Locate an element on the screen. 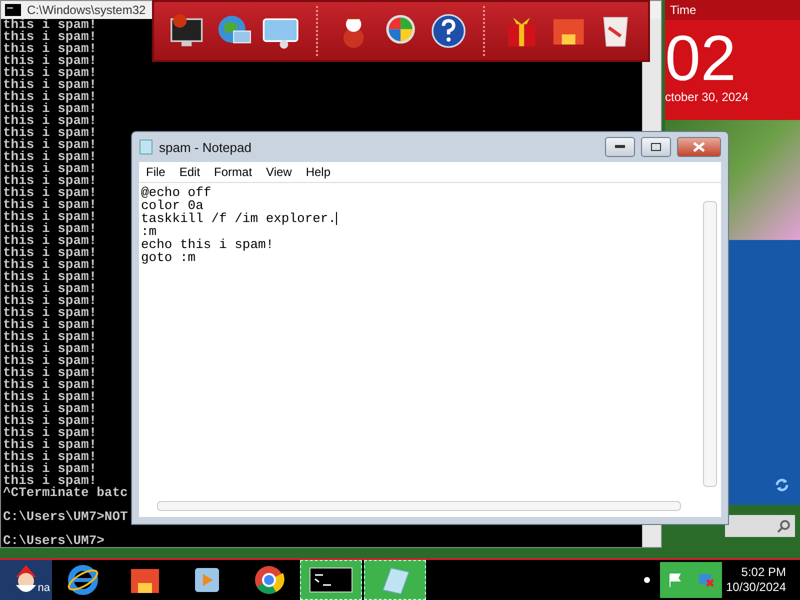 This screenshot has width=800, height=600. text-line: @echo off is located at coordinates (176, 192).